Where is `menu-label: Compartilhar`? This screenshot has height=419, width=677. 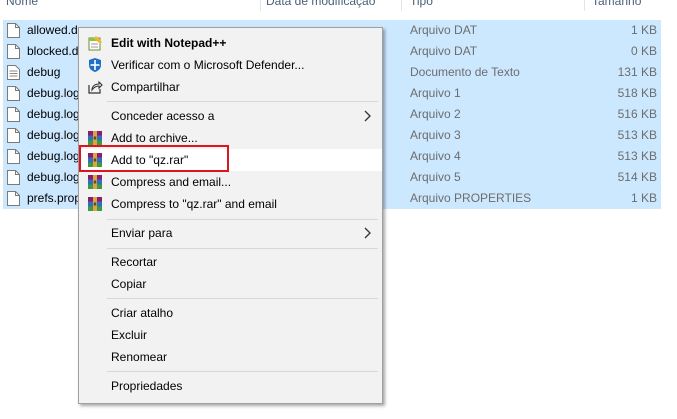 menu-label: Compartilhar is located at coordinates (145, 87).